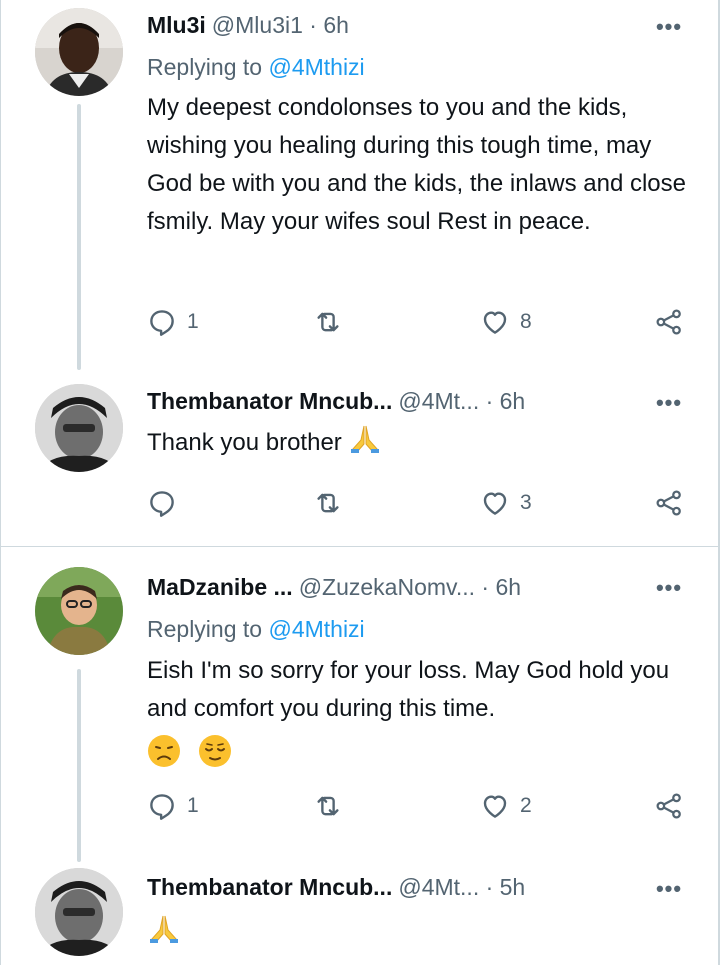  What do you see at coordinates (176, 25) in the screenshot?
I see `author-name: Mlu3i` at bounding box center [176, 25].